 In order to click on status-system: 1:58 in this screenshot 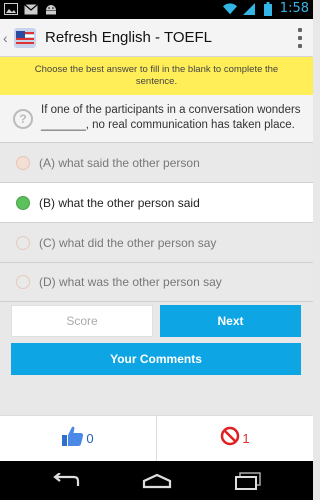, I will do `click(265, 8)`.